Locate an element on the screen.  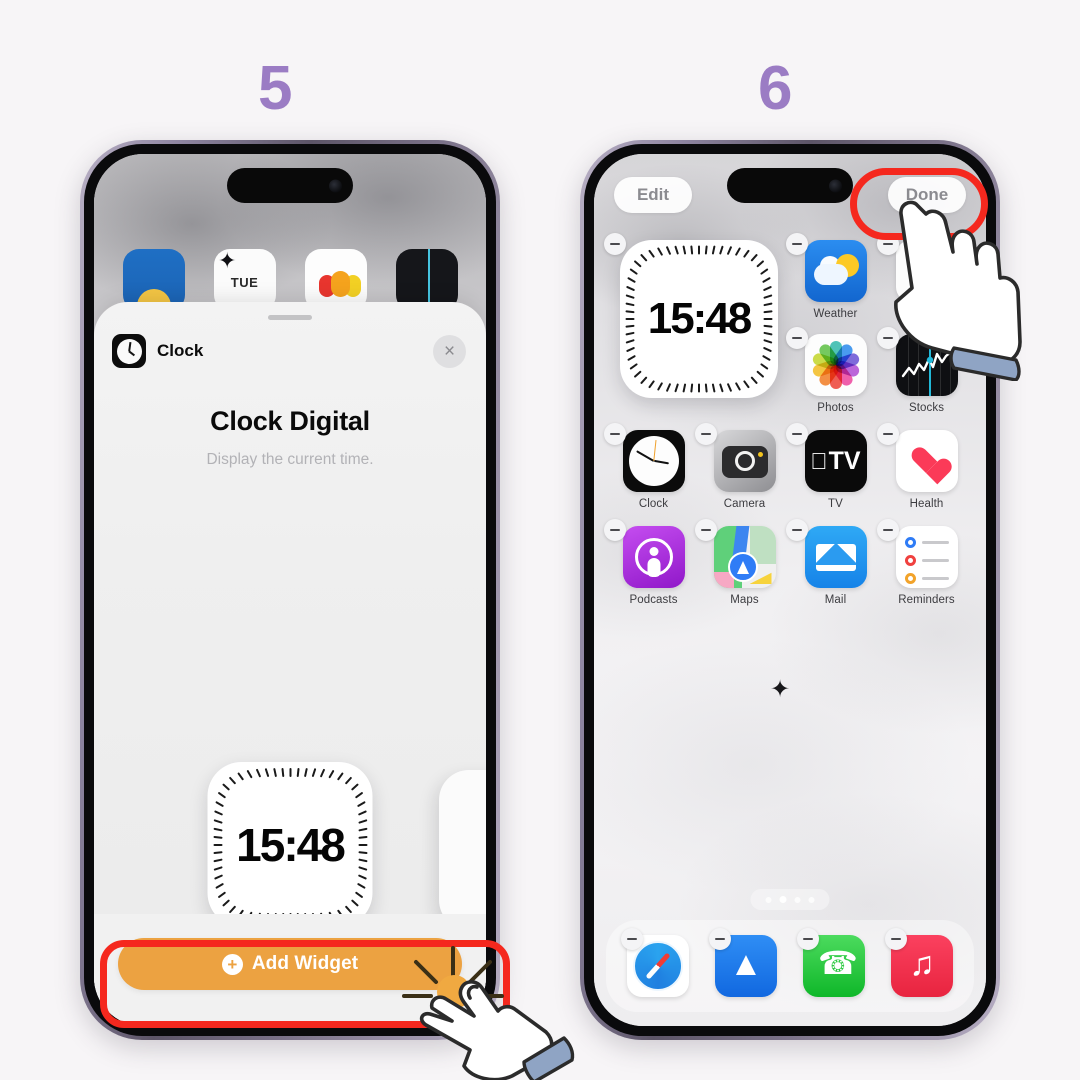
app-label: Health is located at coordinates (926, 504).